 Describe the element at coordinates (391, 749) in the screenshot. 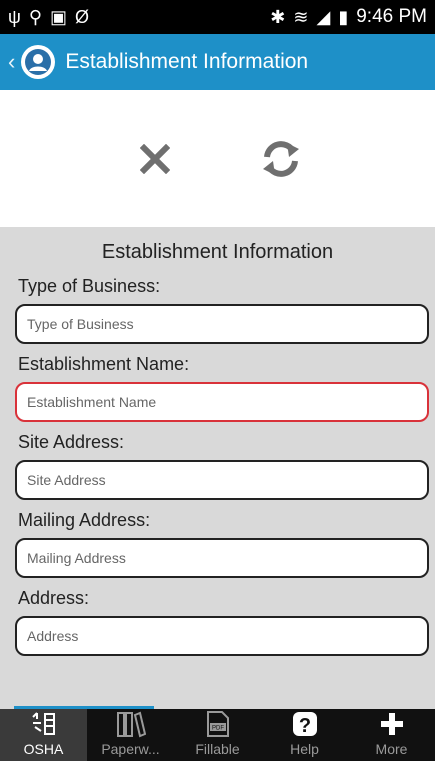

I see `tab-more-label: More` at that location.